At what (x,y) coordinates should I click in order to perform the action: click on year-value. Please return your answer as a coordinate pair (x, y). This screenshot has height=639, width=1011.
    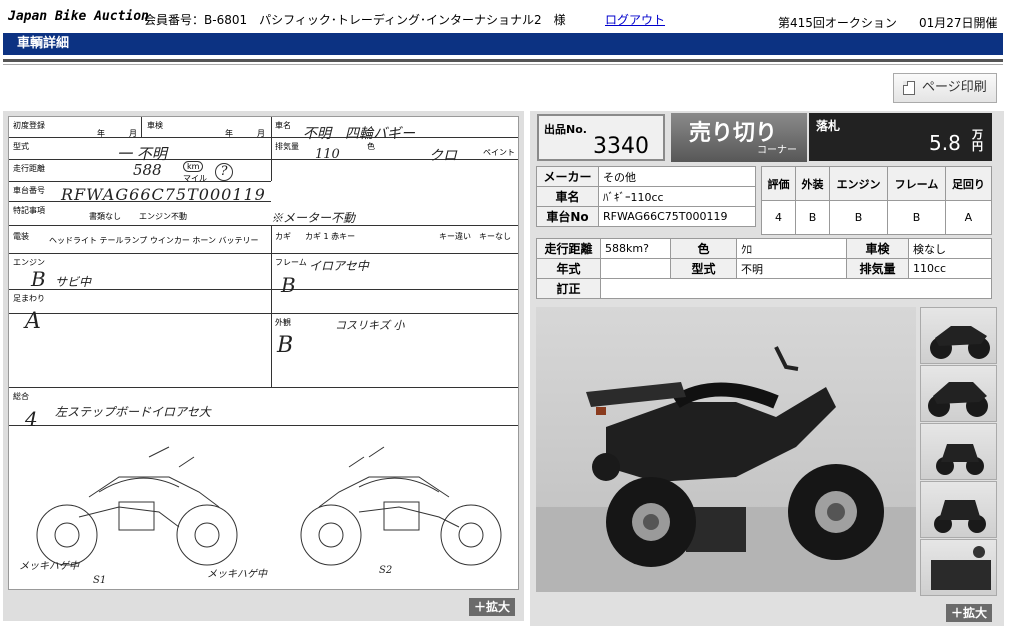
    Looking at the image, I should click on (635, 268).